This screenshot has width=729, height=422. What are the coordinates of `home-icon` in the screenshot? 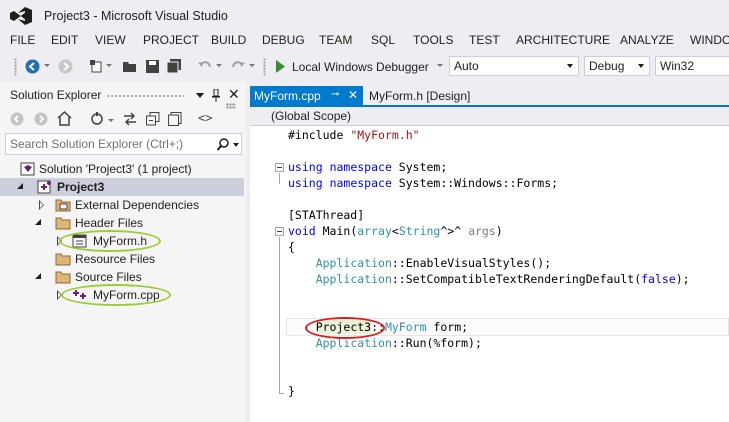 It's located at (64, 118).